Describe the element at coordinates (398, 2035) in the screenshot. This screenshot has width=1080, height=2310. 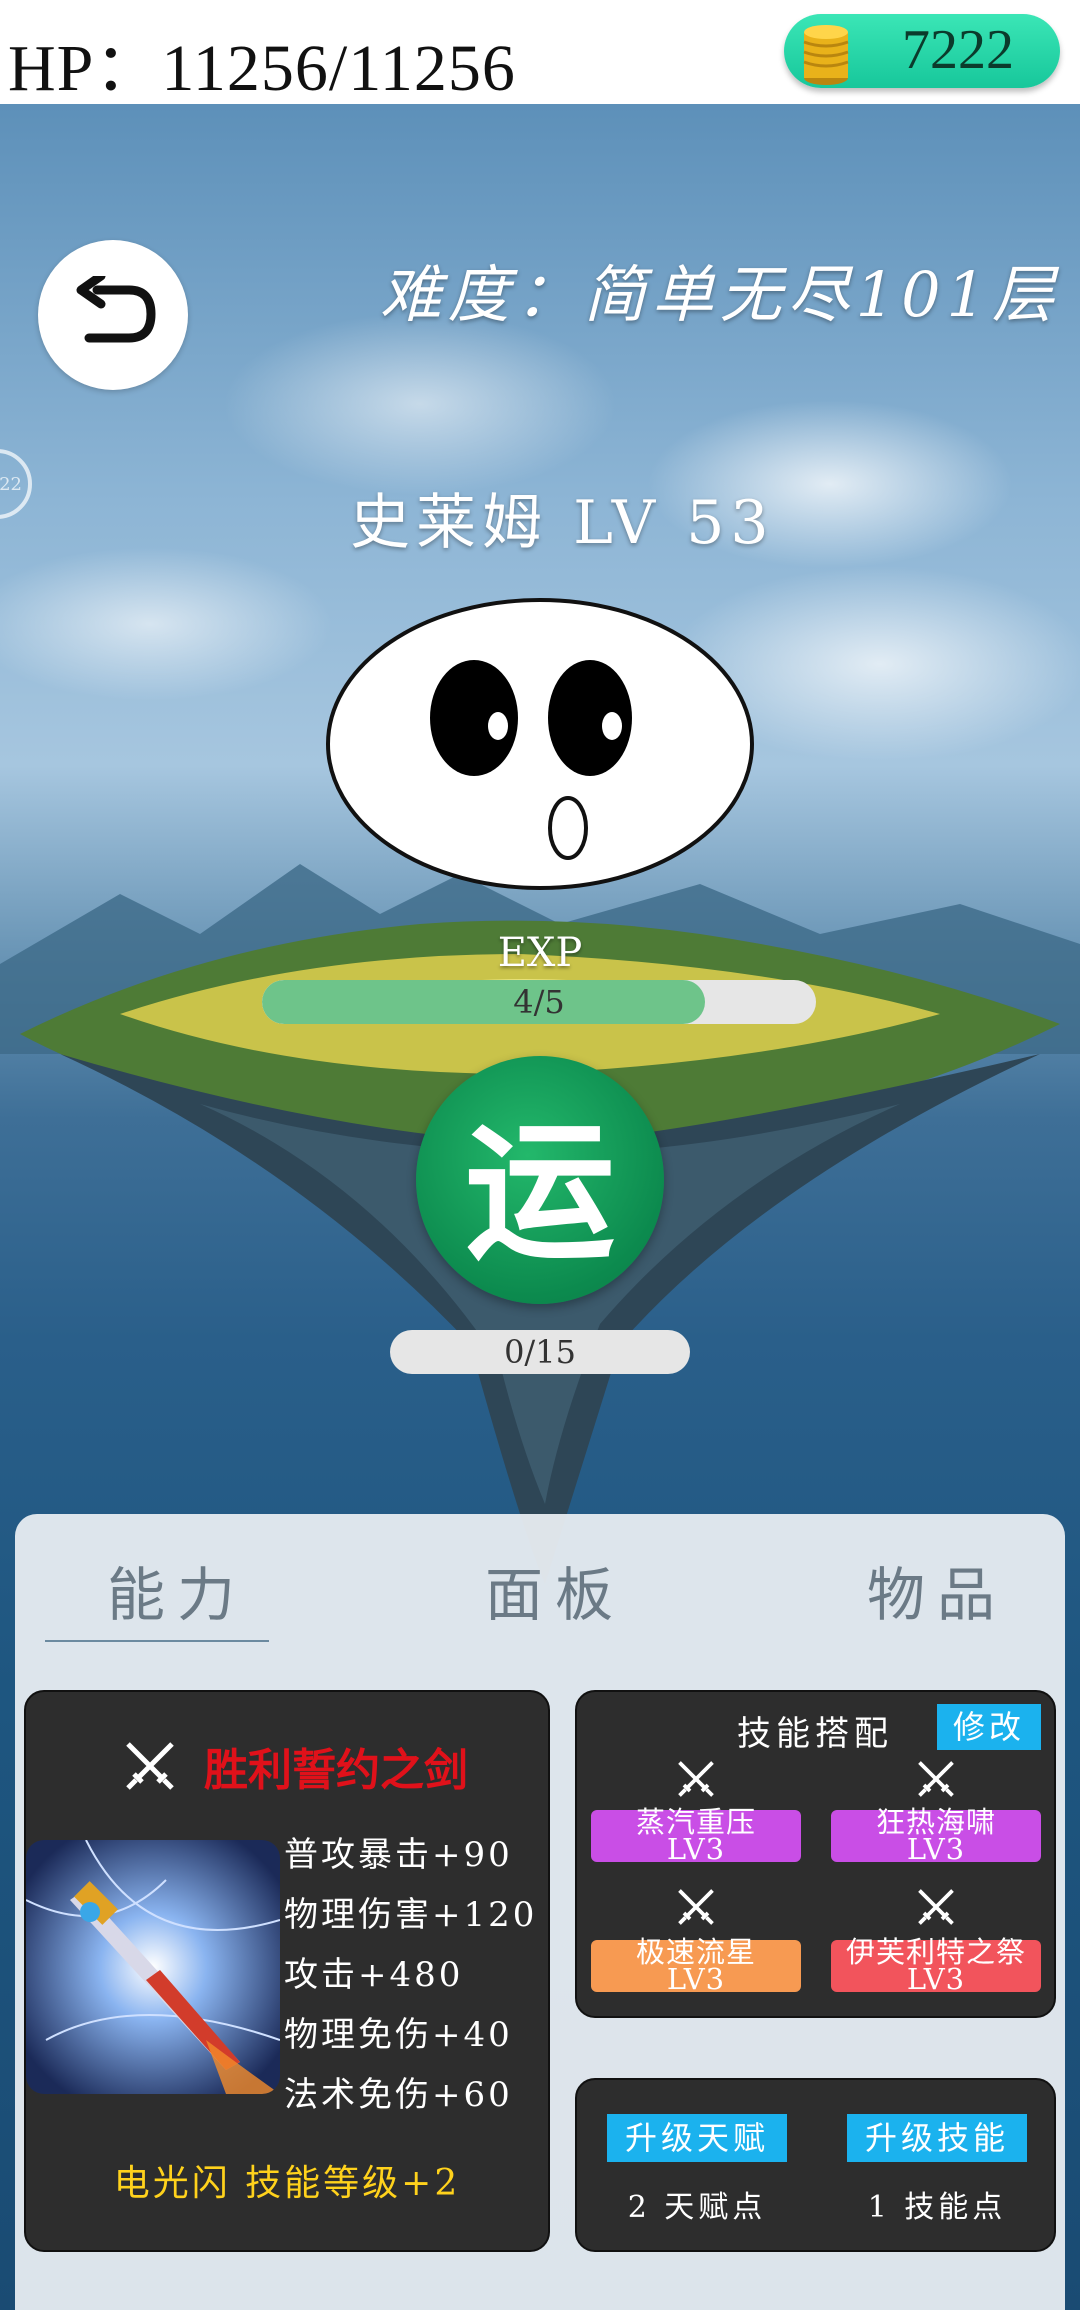
I see `weapon-stat: 物理免伤+40` at that location.